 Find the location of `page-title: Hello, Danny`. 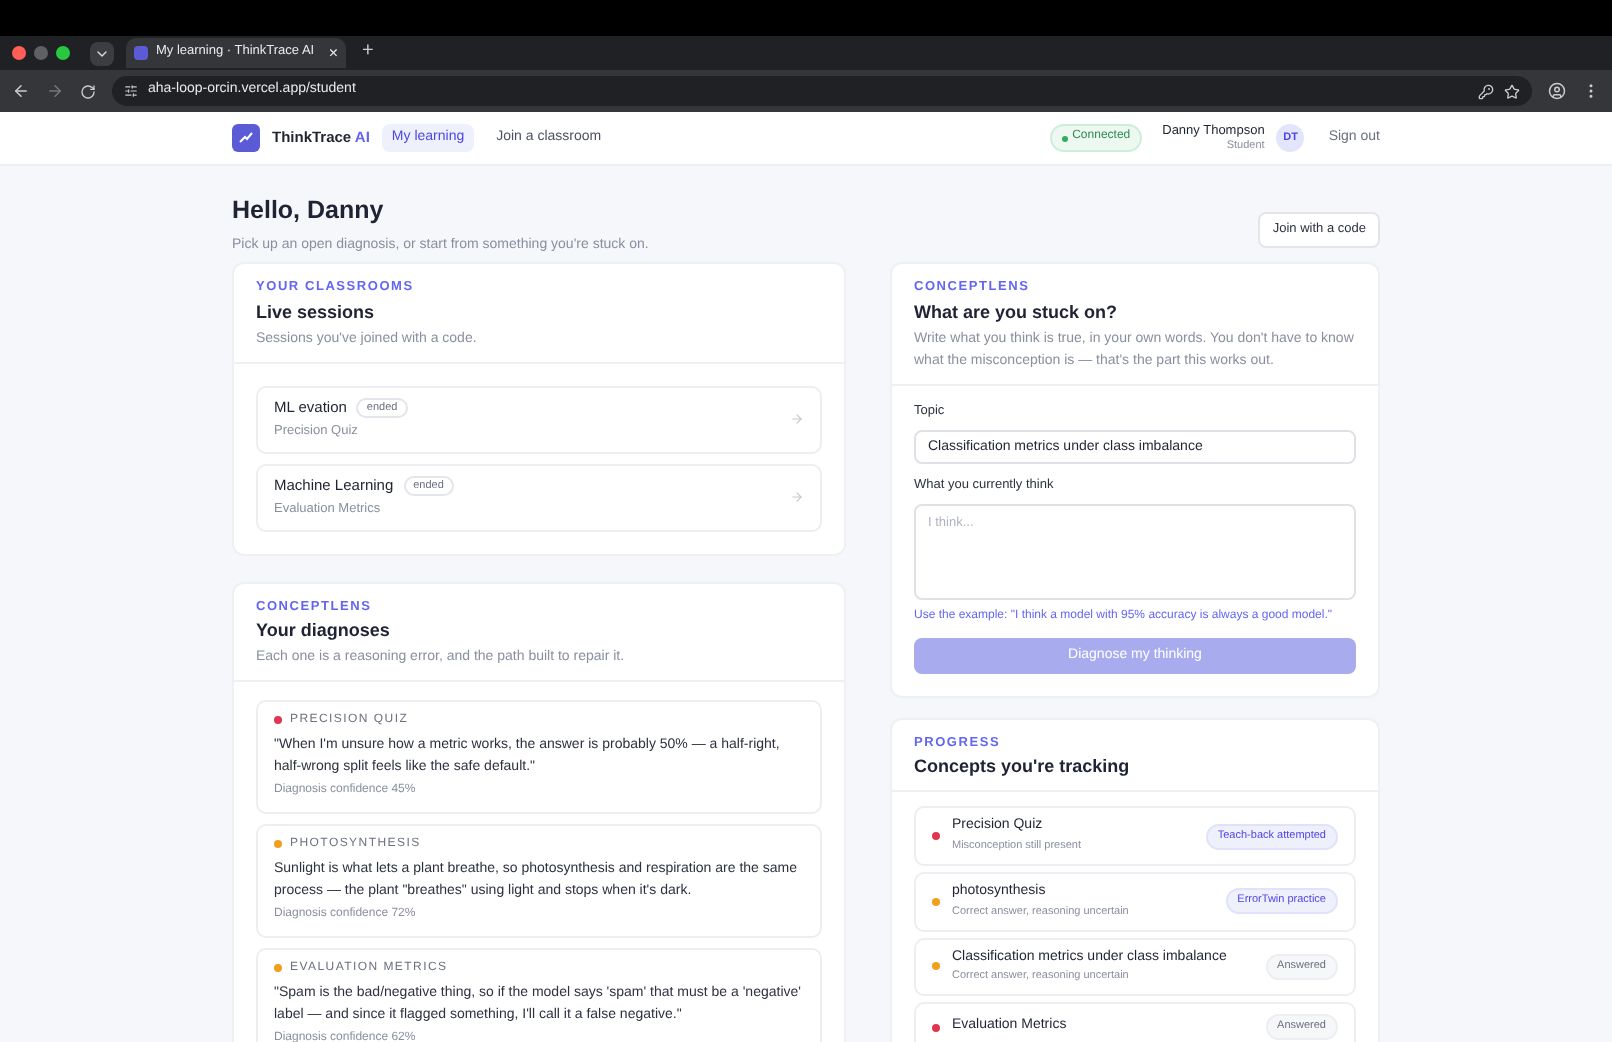

page-title: Hello, Danny is located at coordinates (309, 212).